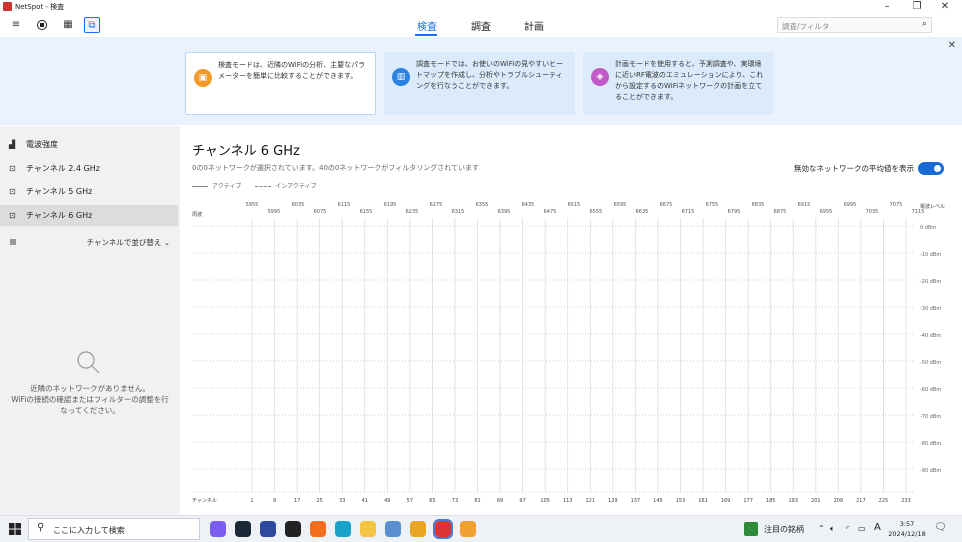 This screenshot has height=542, width=962. Describe the element at coordinates (896, 205) in the screenshot. I see `freq-tick-label-top: 7075` at that location.